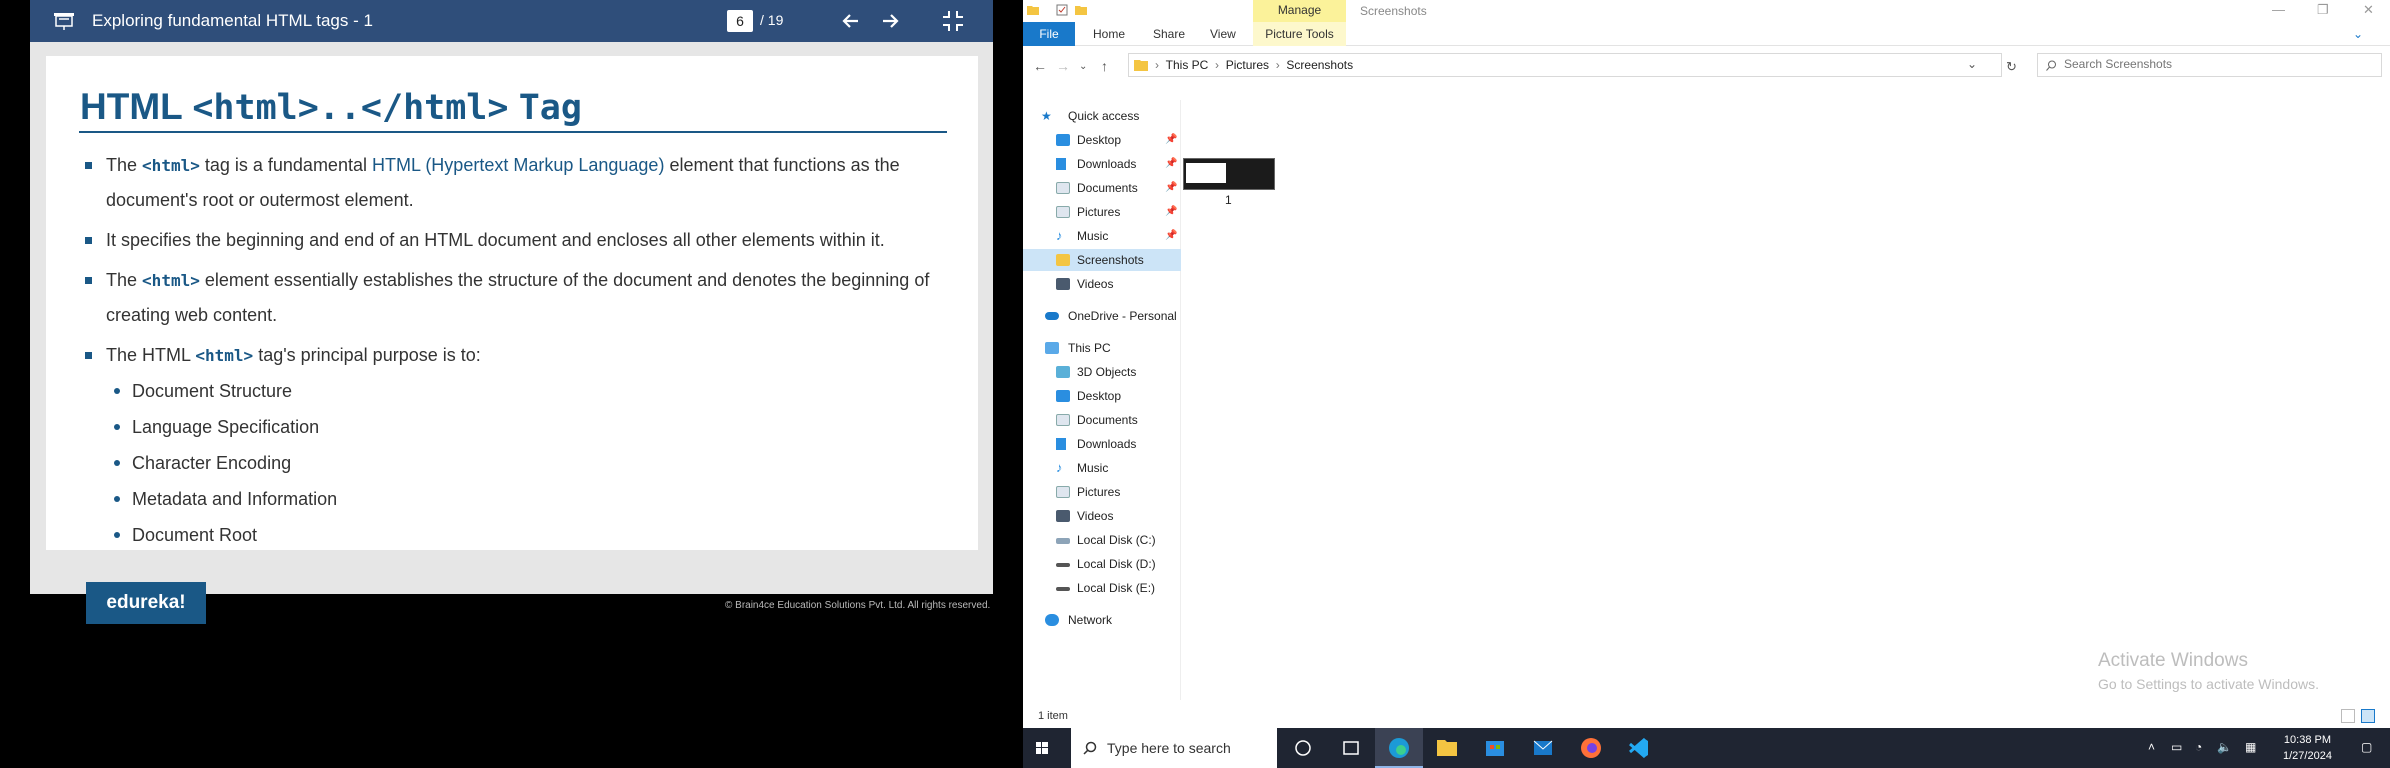 The height and width of the screenshot is (768, 2390). I want to click on properties-icon, so click(1062, 10).